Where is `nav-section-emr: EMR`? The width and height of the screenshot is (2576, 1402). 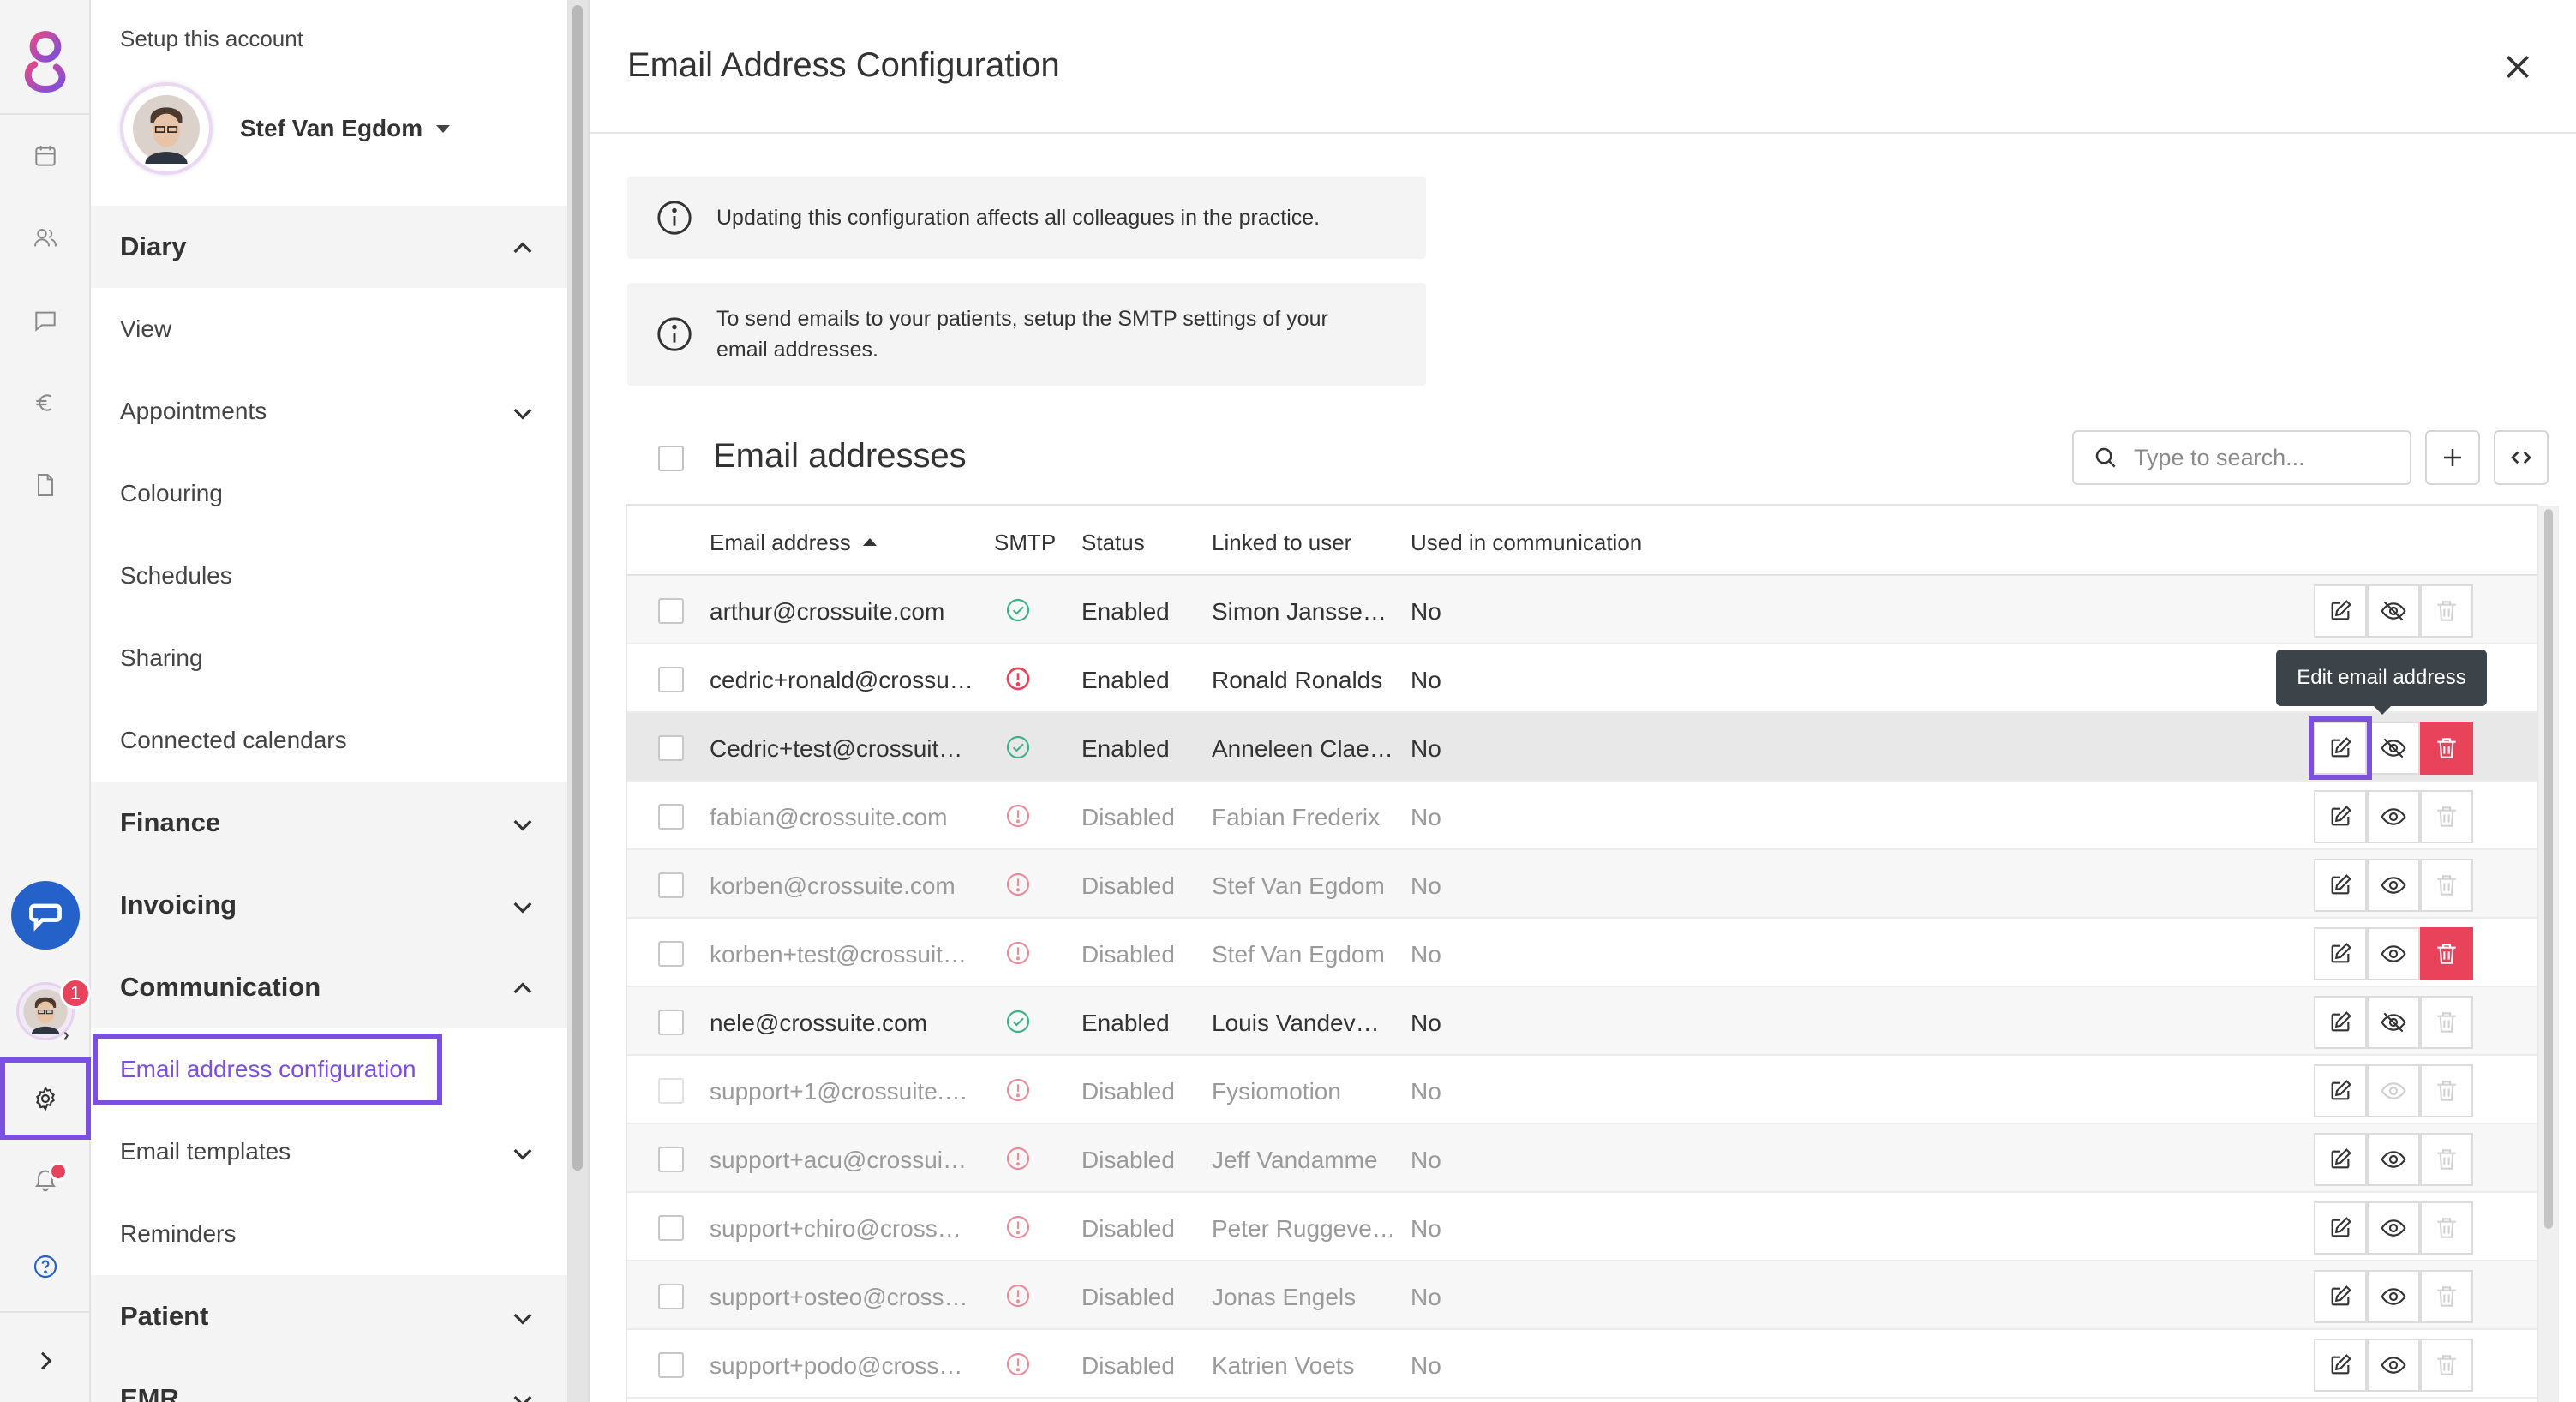
nav-section-emr: EMR is located at coordinates (329, 1379).